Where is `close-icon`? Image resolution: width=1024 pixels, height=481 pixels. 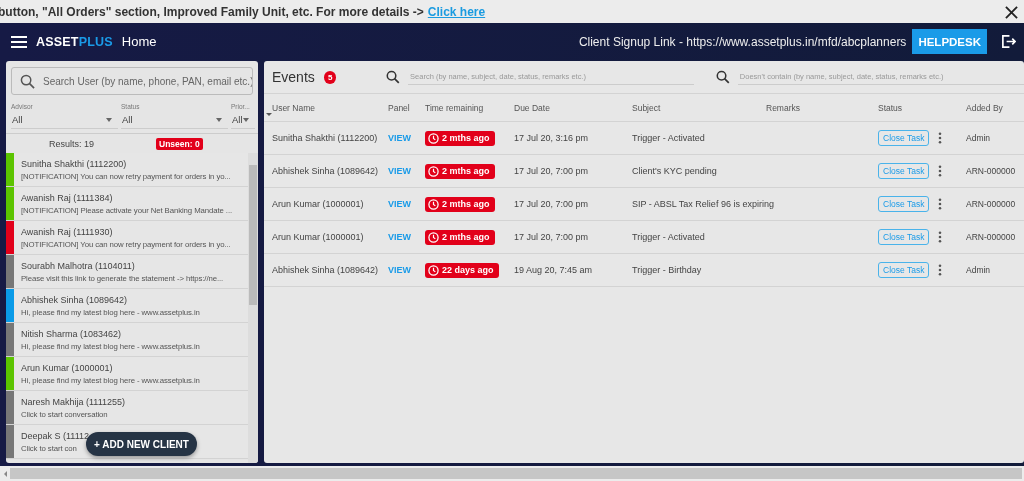 close-icon is located at coordinates (1011, 12).